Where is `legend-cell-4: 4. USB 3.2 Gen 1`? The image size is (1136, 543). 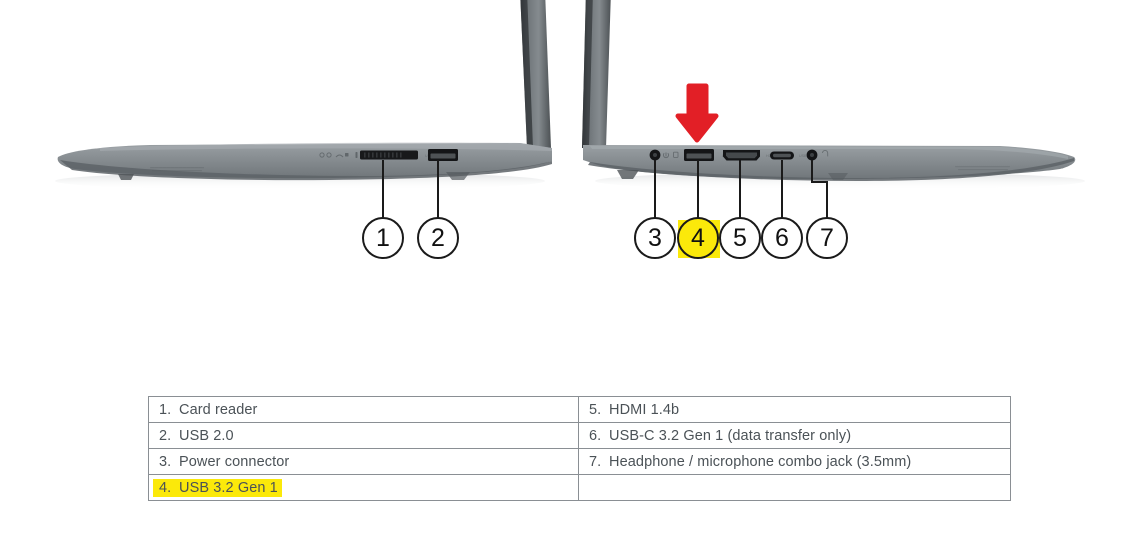 legend-cell-4: 4. USB 3.2 Gen 1 is located at coordinates (363, 487).